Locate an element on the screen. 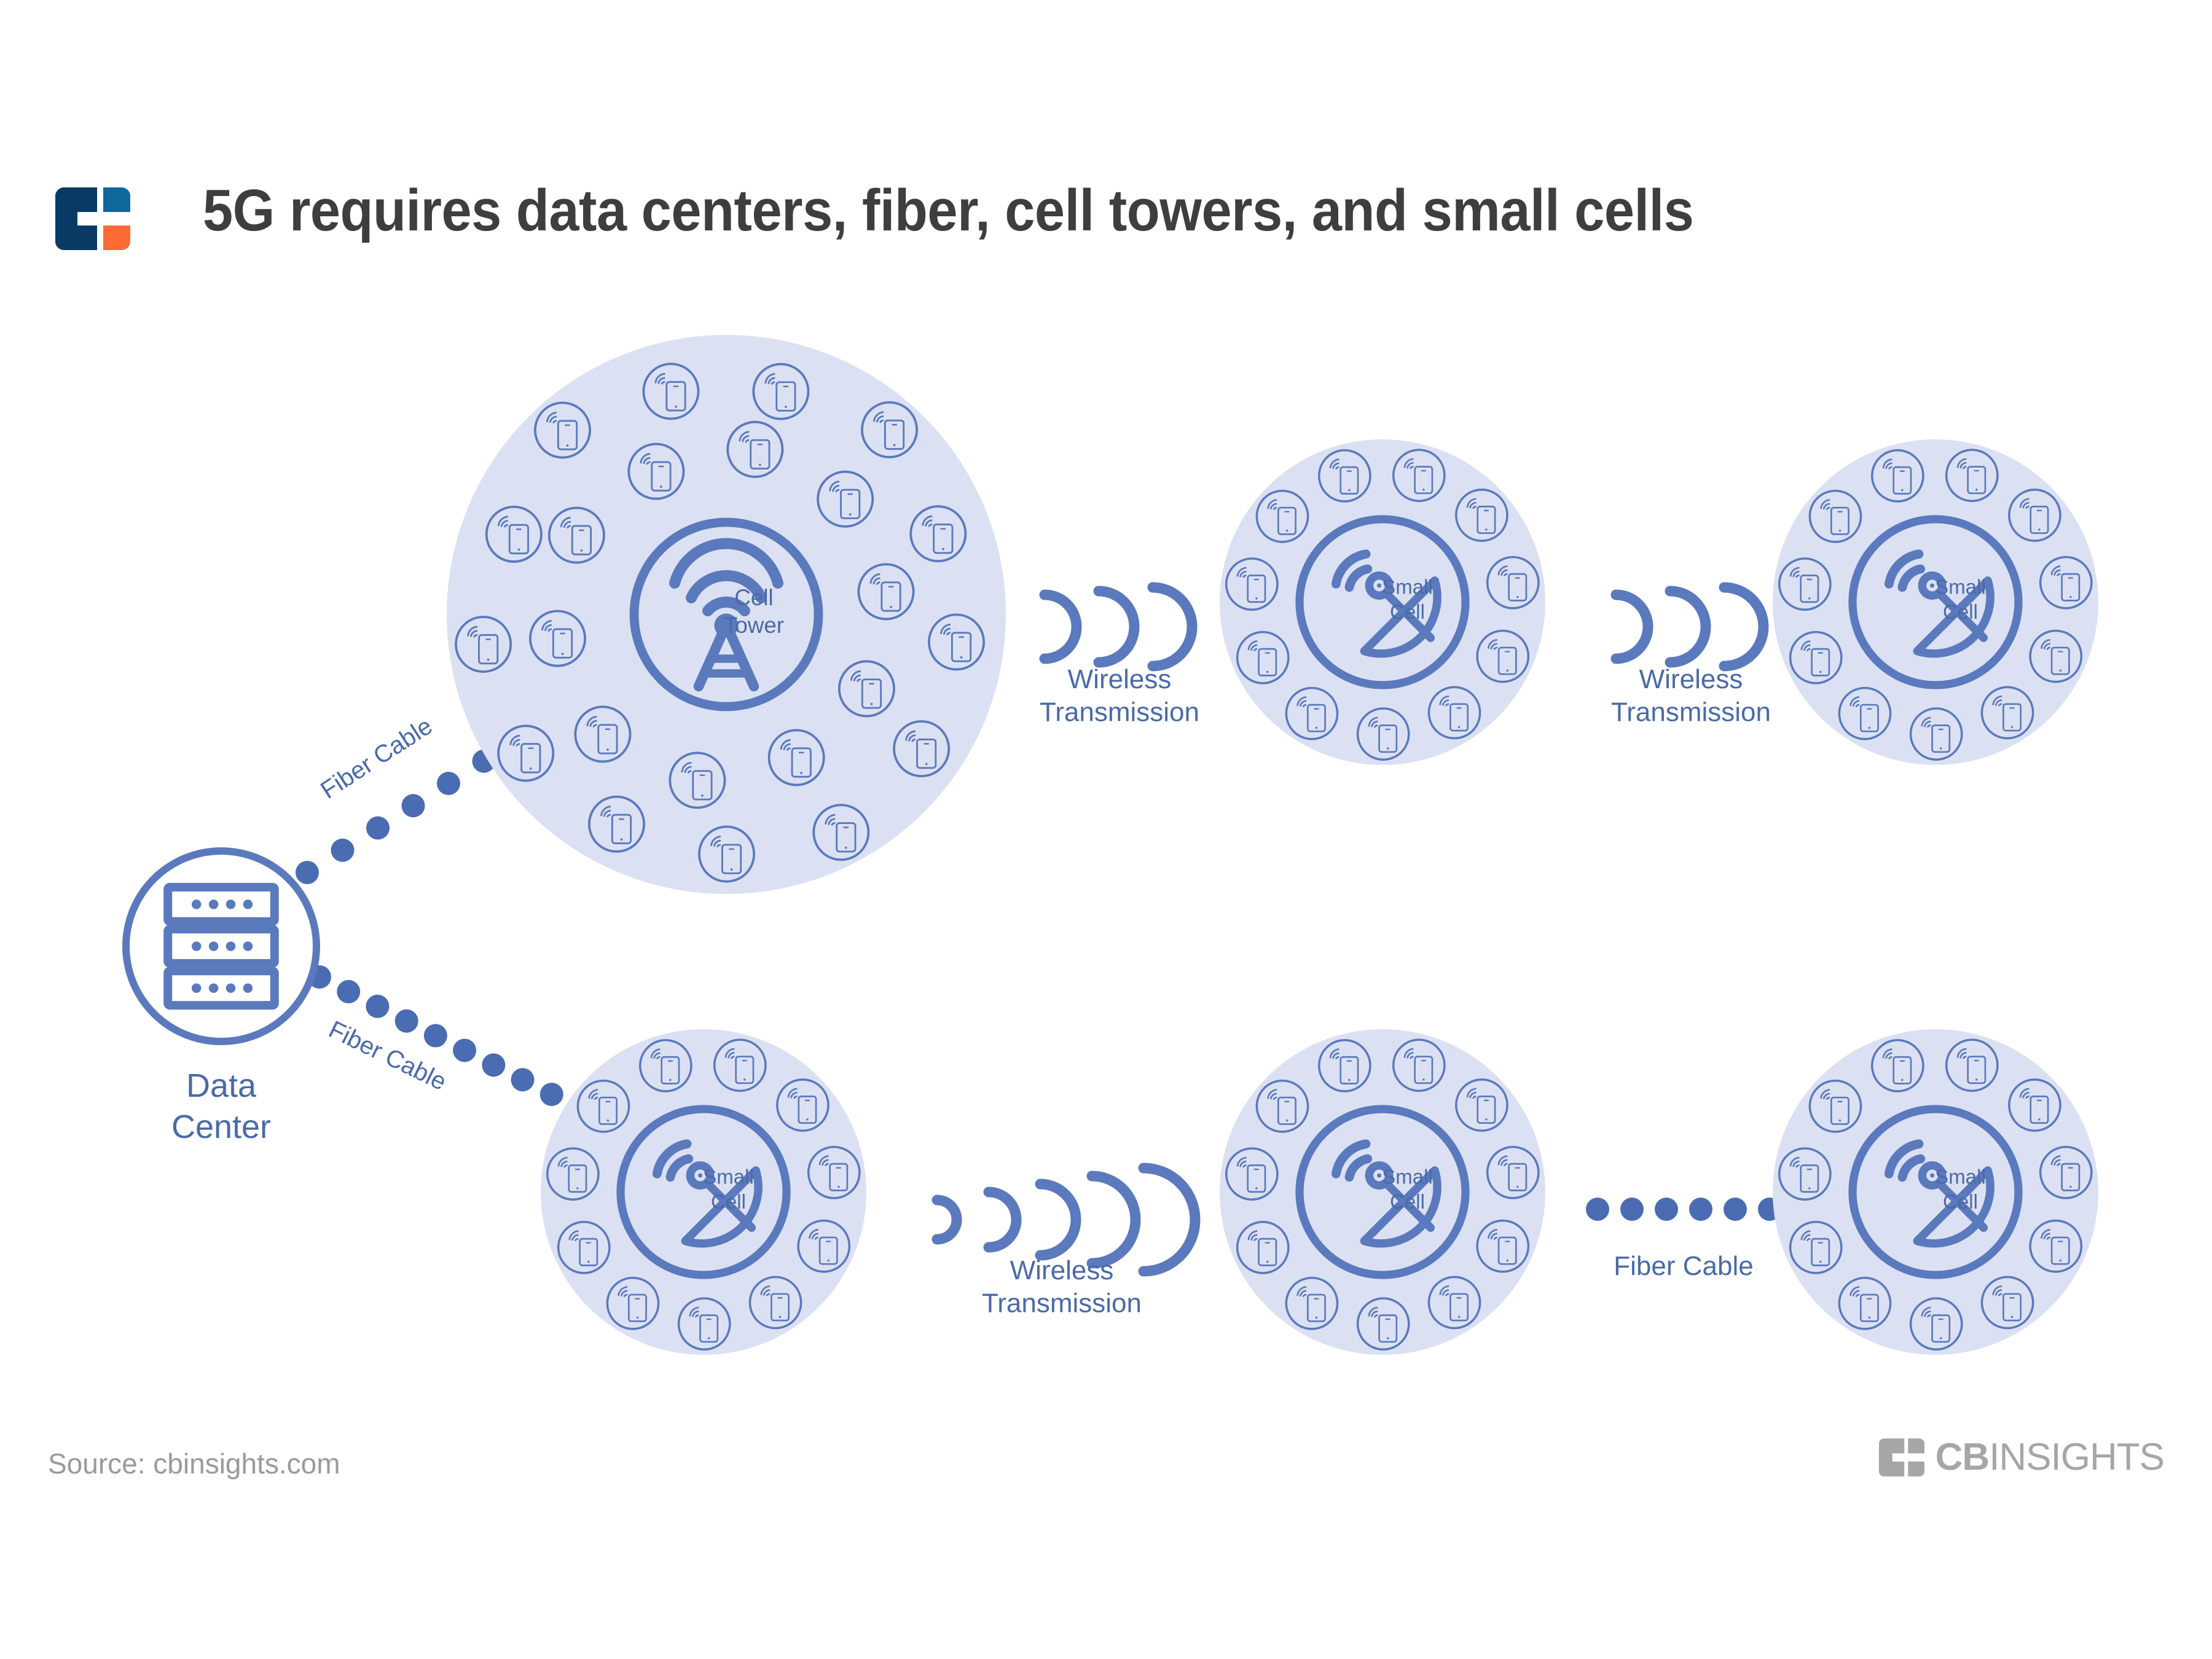  small-cell-ring is located at coordinates (1382, 602).